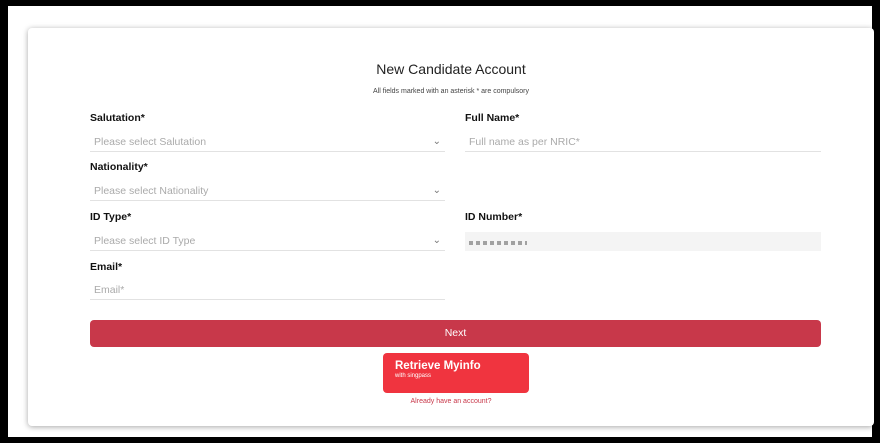  What do you see at coordinates (643, 241) in the screenshot?
I see `id-number-input` at bounding box center [643, 241].